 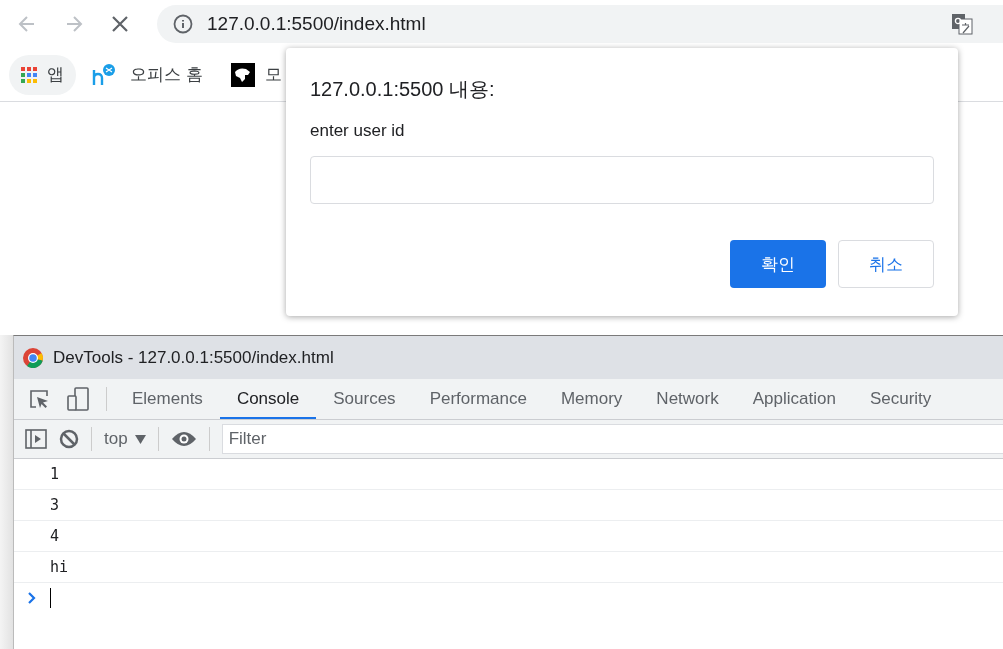 I want to click on devtools-tab: Memory, so click(x=591, y=399).